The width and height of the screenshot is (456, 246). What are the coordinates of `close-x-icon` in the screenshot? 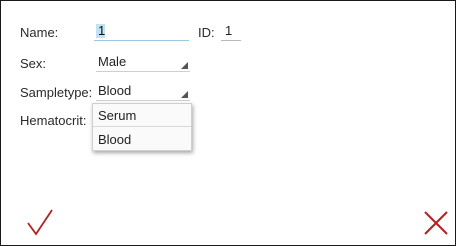 It's located at (436, 223).